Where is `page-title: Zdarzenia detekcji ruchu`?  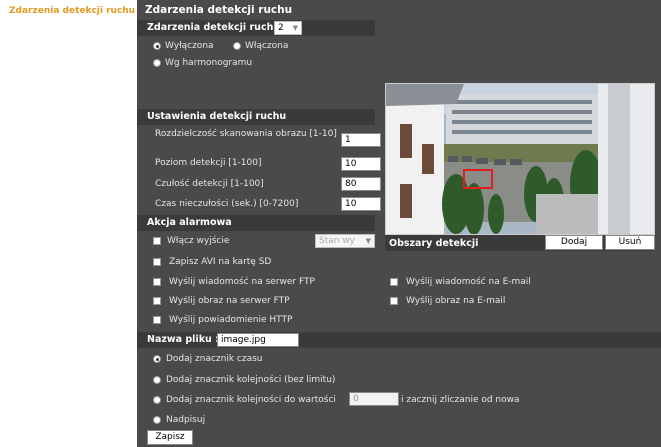
page-title: Zdarzenia detekcji ruchu is located at coordinates (219, 10).